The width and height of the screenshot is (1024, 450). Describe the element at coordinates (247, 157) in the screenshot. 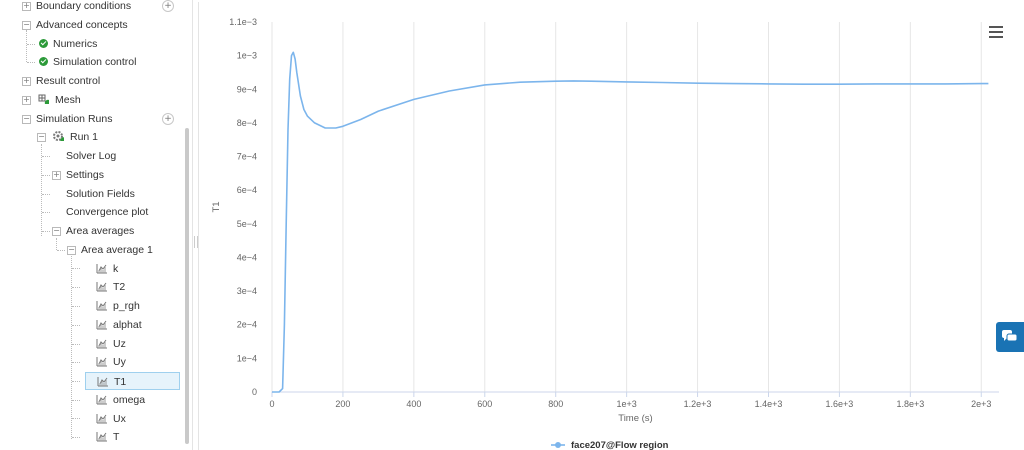

I see `y-tick-label: 7e−4` at that location.